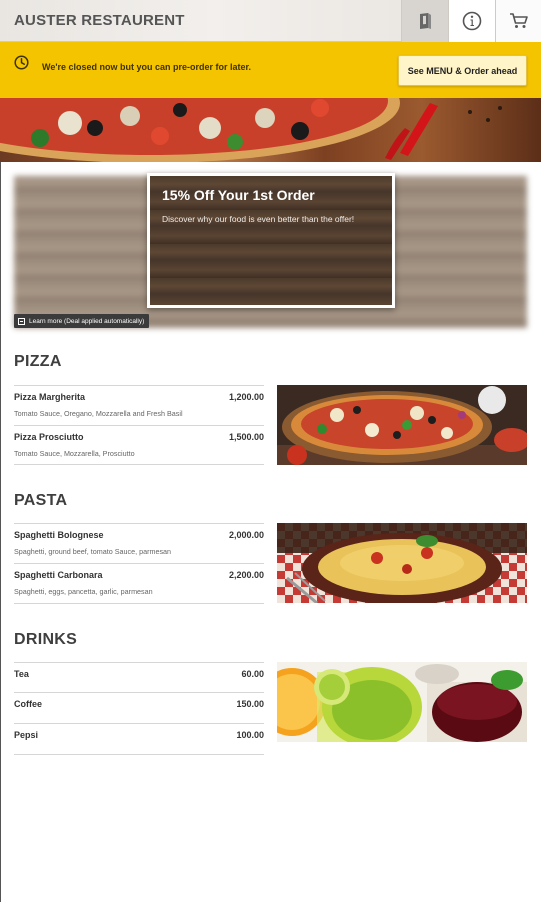 The image size is (541, 902). I want to click on menu-button, so click(424, 21).